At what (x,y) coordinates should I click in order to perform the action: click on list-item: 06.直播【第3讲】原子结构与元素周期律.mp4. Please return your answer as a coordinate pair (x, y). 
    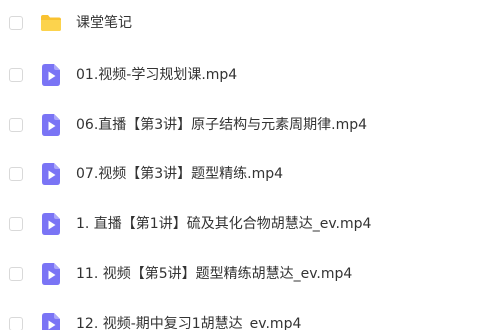
    Looking at the image, I should click on (241, 125).